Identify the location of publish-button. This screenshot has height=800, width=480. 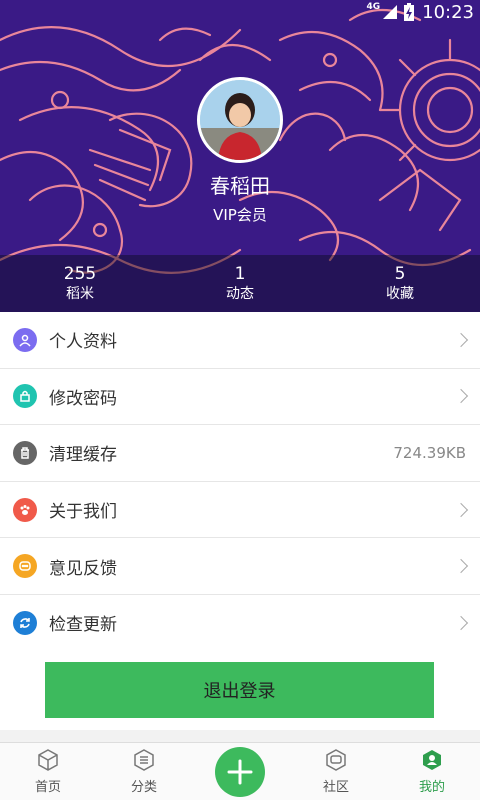
(240, 772).